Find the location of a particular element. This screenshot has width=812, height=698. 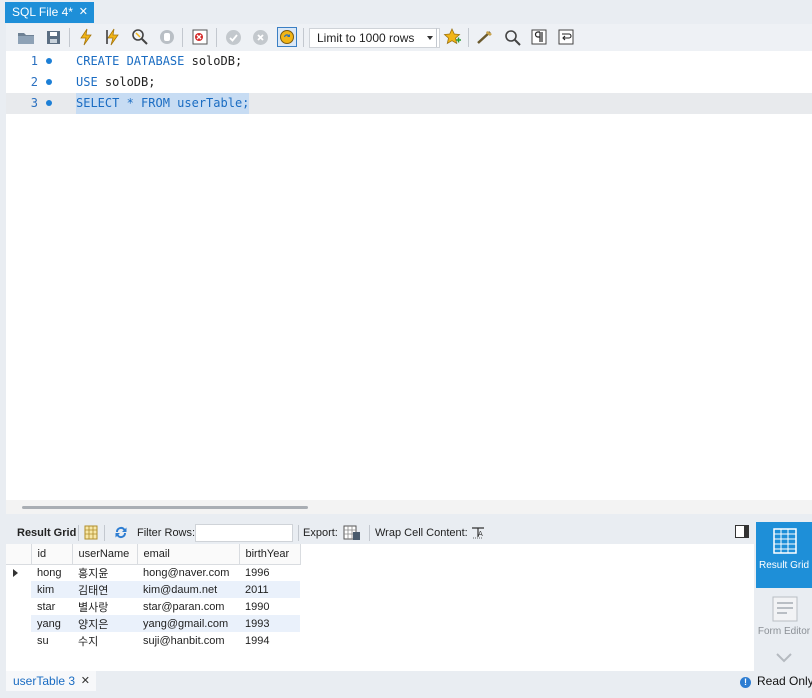

column-header: email is located at coordinates (188, 554).